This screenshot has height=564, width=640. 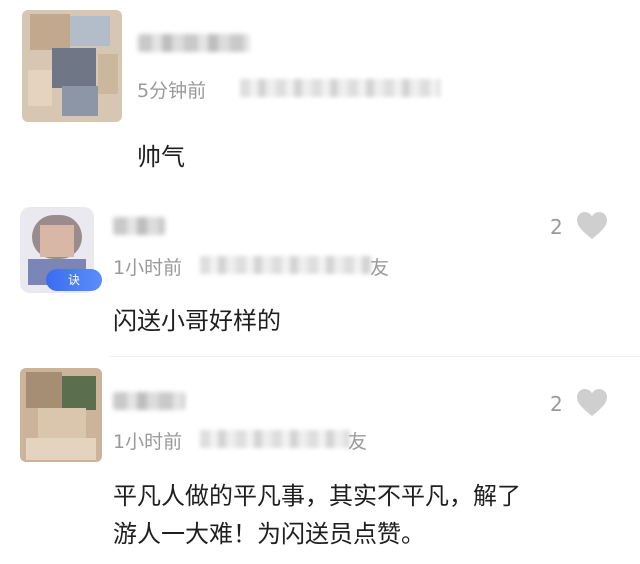 What do you see at coordinates (375, 356) in the screenshot?
I see `divider` at bounding box center [375, 356].